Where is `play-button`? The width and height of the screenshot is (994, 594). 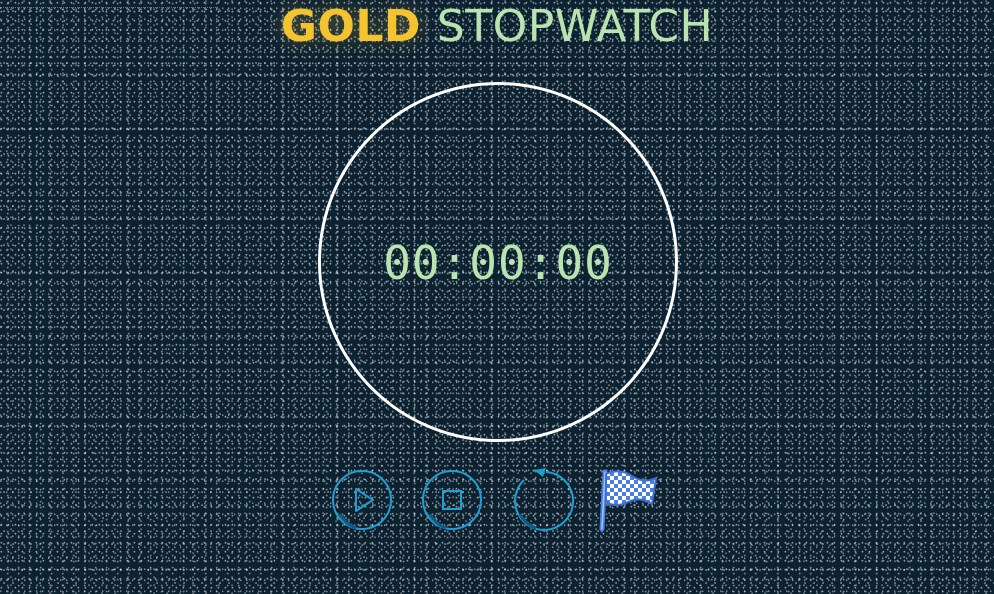
play-button is located at coordinates (362, 500).